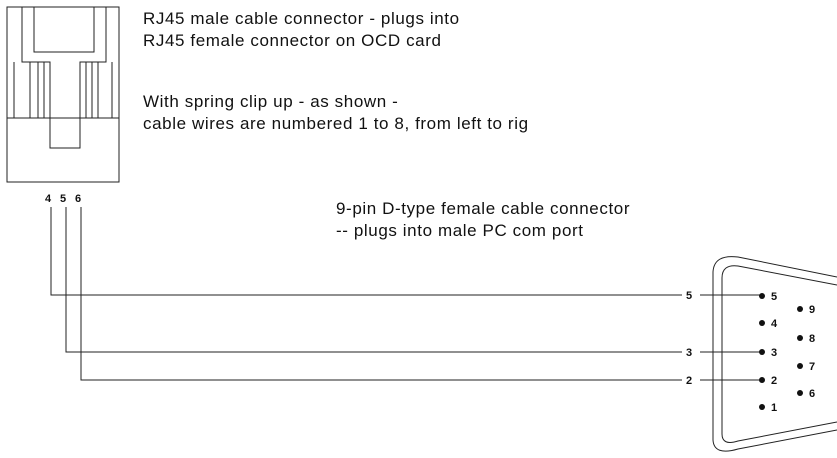 The width and height of the screenshot is (837, 458). Describe the element at coordinates (78, 199) in the screenshot. I see `rj45-pin-label-6: 6` at that location.